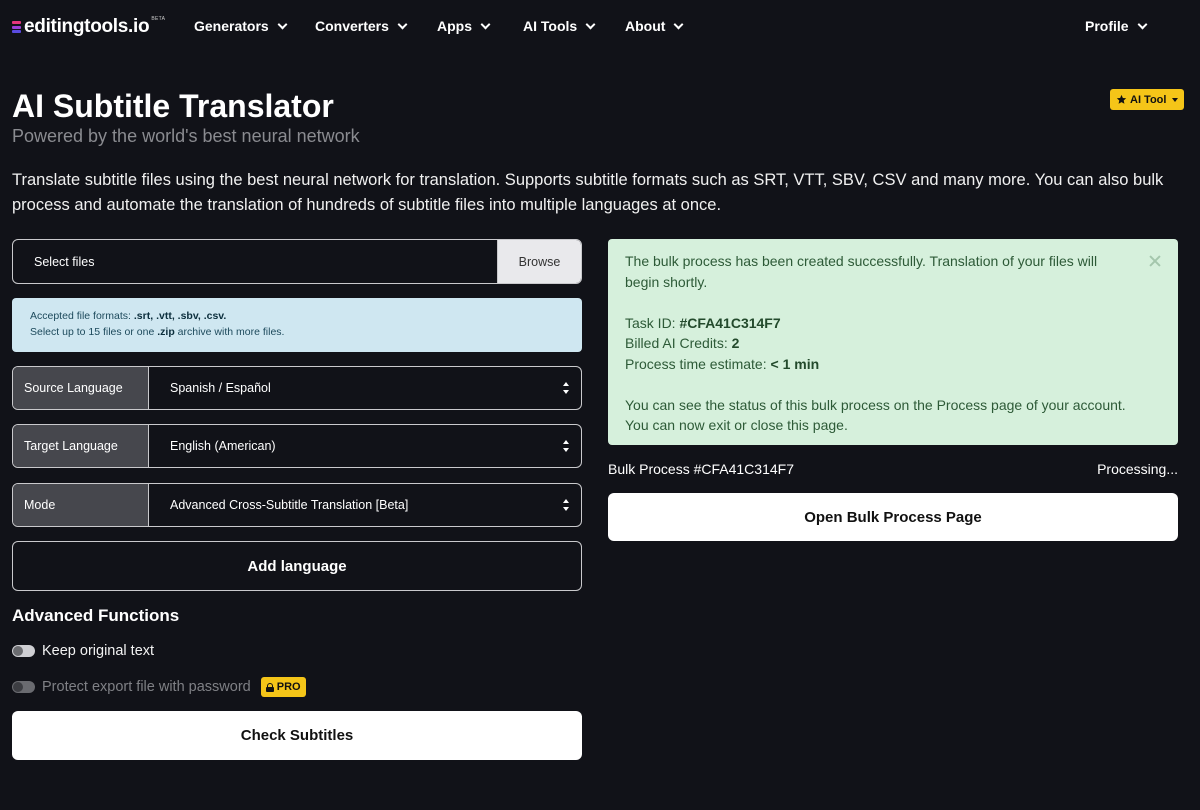 Image resolution: width=1200 pixels, height=810 pixels. I want to click on caret-down-icon, so click(1175, 99).